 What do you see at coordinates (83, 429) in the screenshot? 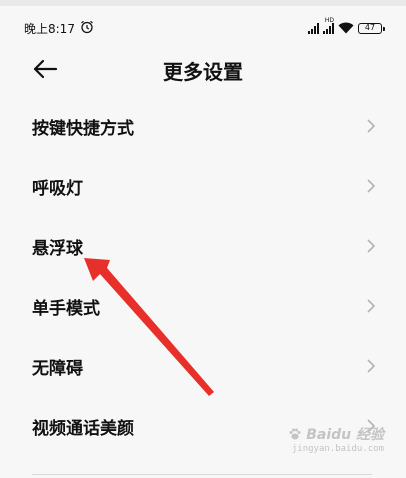
I see `menu-item-label: 视频通话美颜` at bounding box center [83, 429].